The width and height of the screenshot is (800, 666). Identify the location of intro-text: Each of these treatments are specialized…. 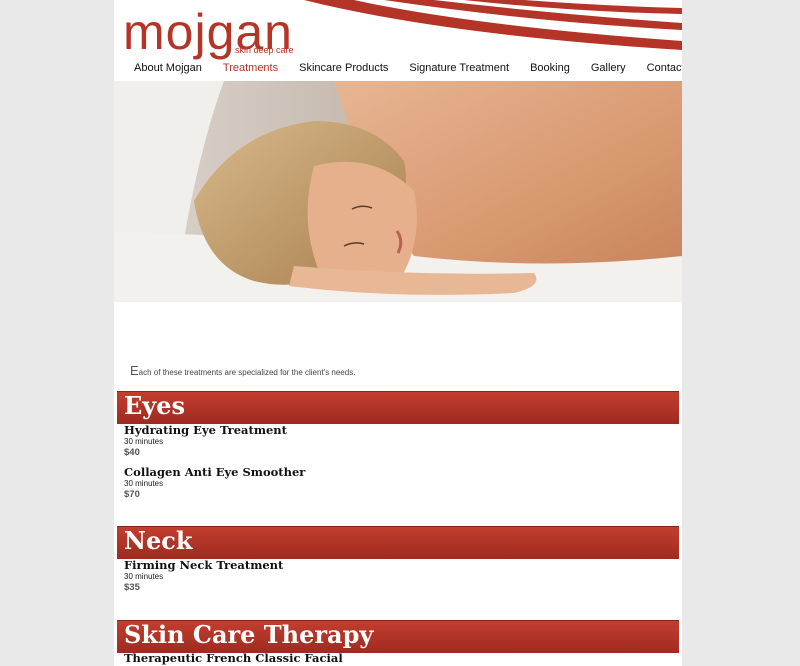
(242, 370).